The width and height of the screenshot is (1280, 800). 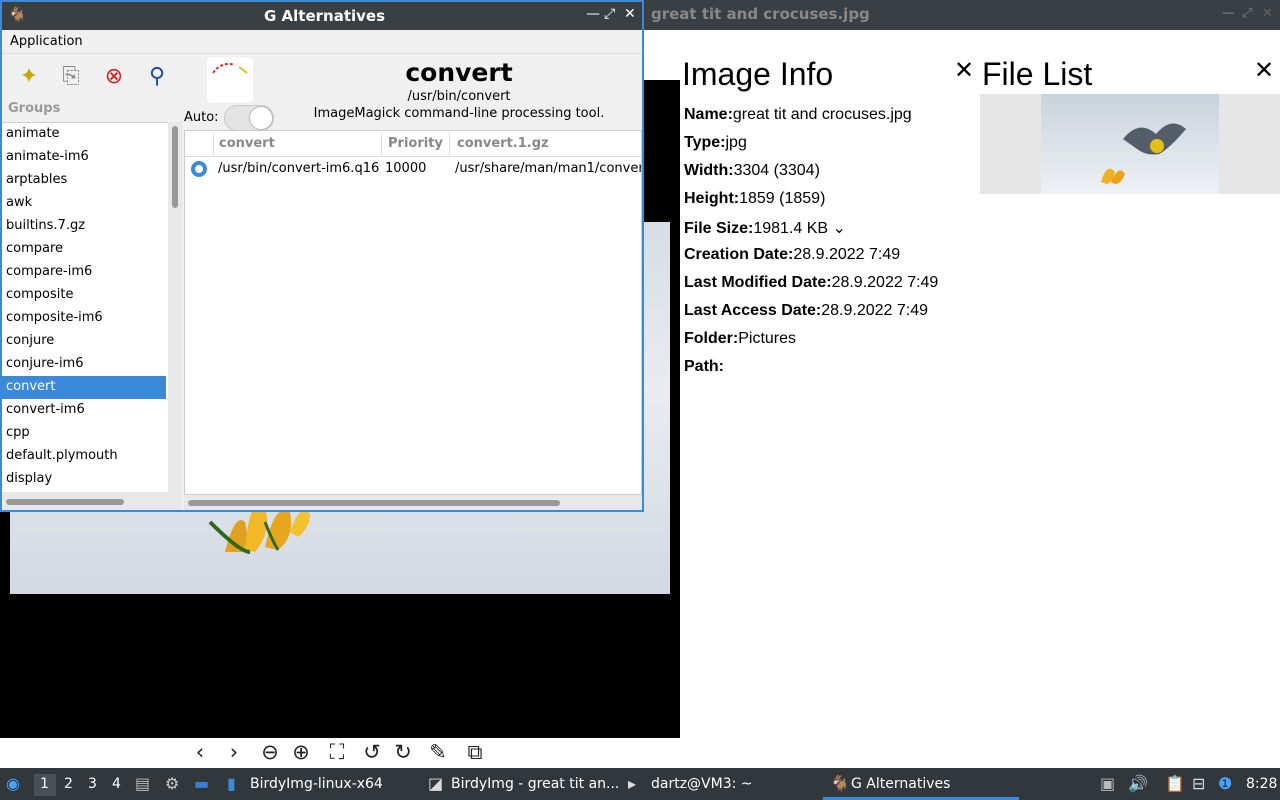 What do you see at coordinates (247, 143) in the screenshot?
I see `column-header-convert: convert` at bounding box center [247, 143].